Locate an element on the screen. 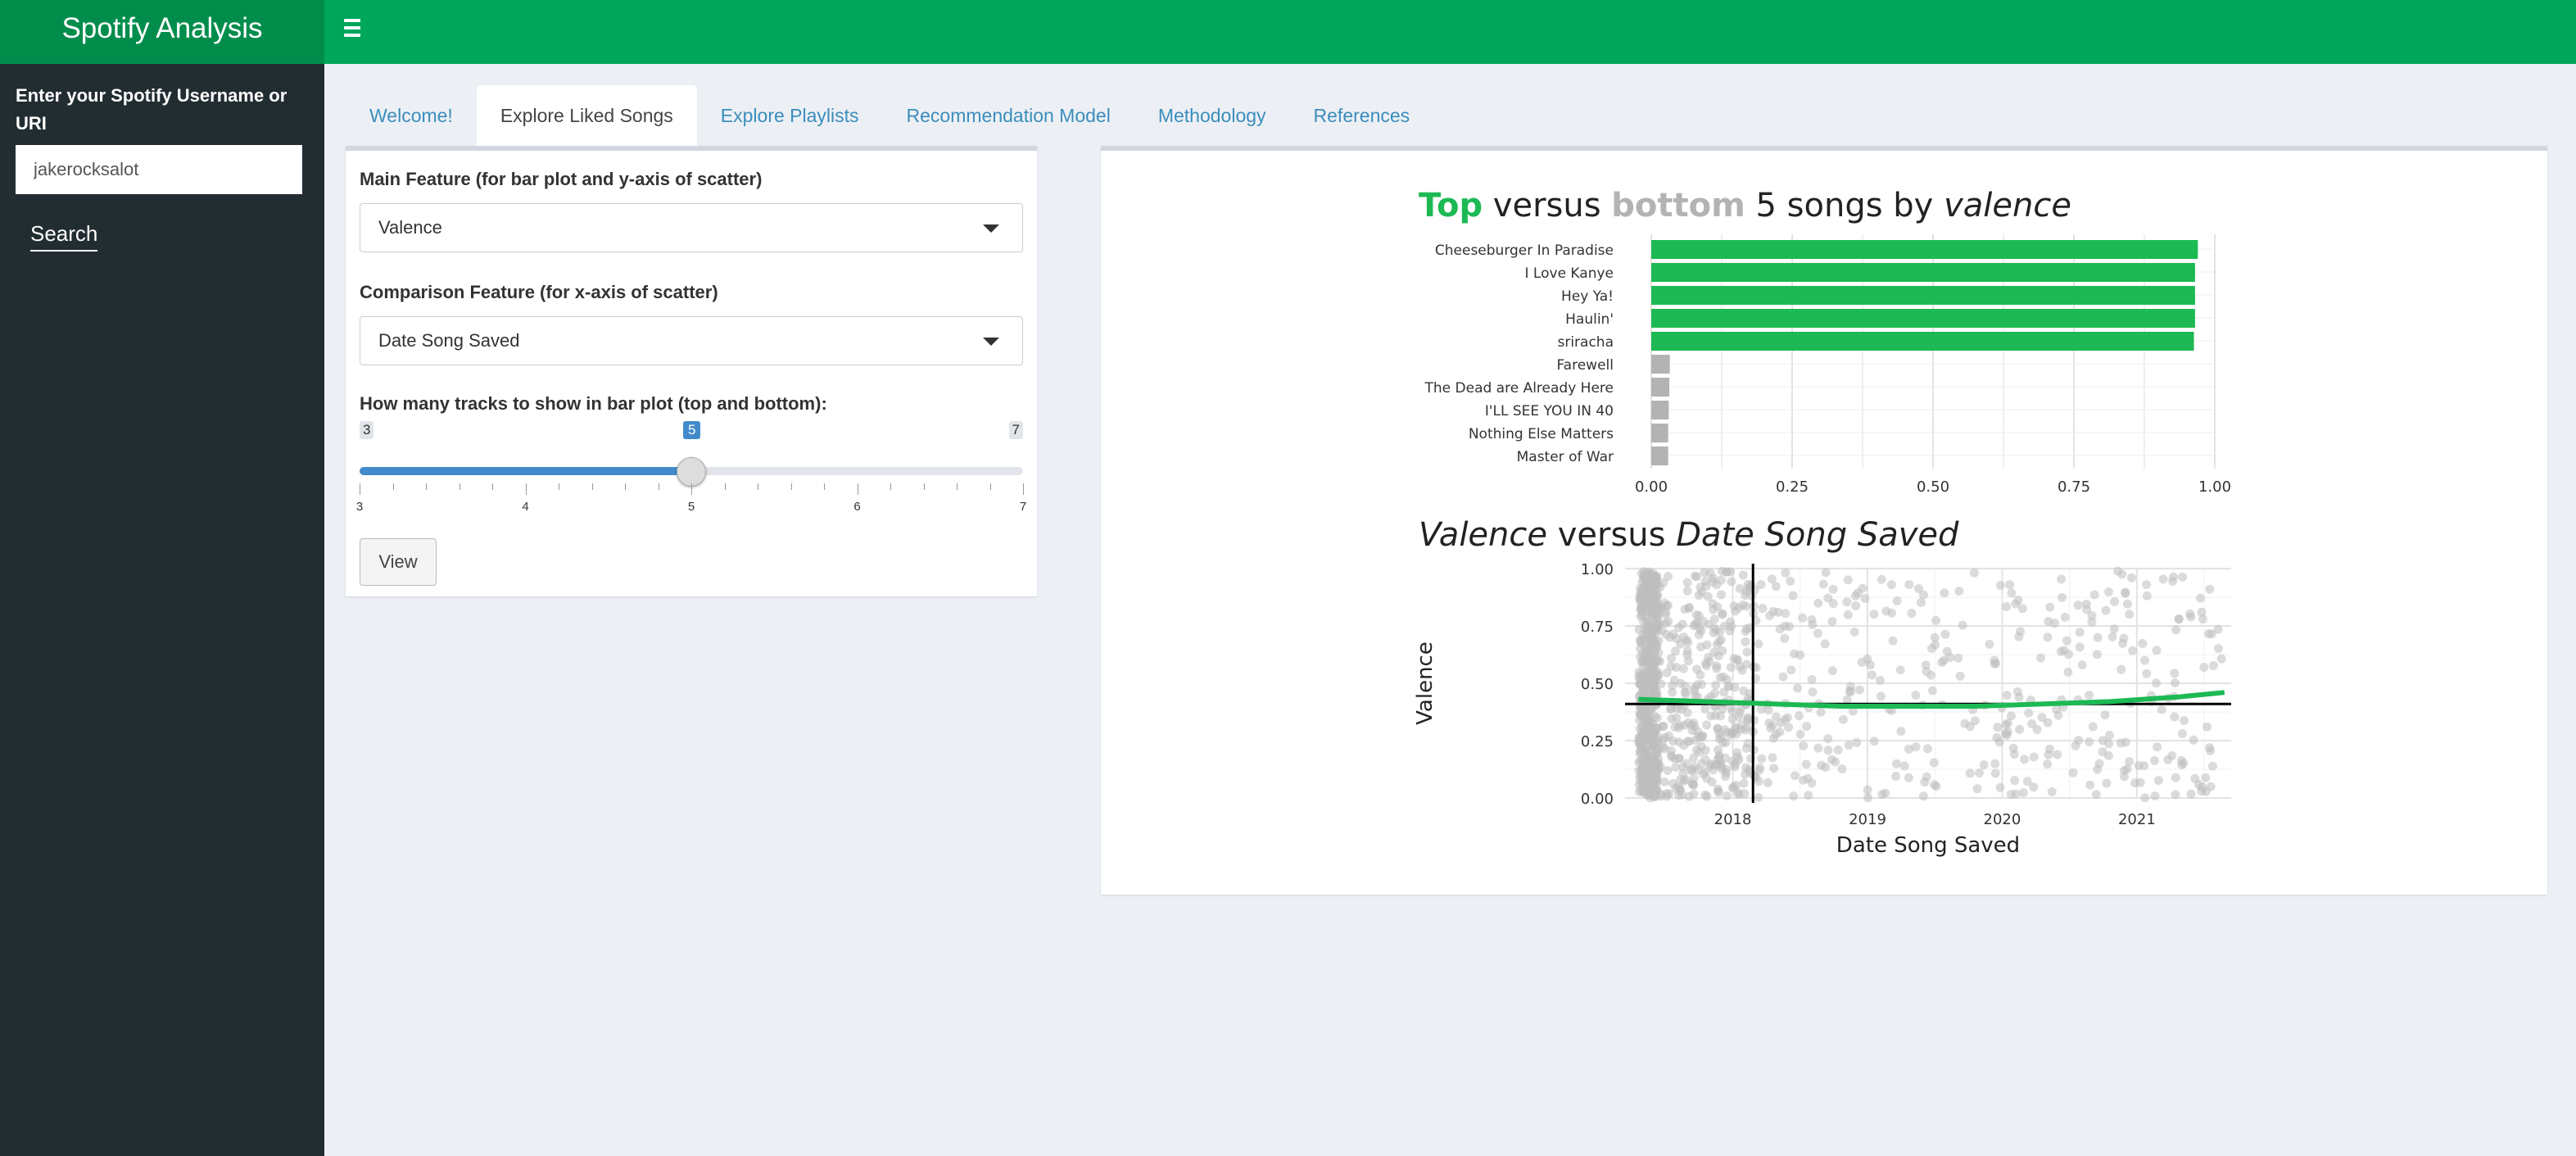  comparison-feature-value: Date Song Saved is located at coordinates (449, 340).